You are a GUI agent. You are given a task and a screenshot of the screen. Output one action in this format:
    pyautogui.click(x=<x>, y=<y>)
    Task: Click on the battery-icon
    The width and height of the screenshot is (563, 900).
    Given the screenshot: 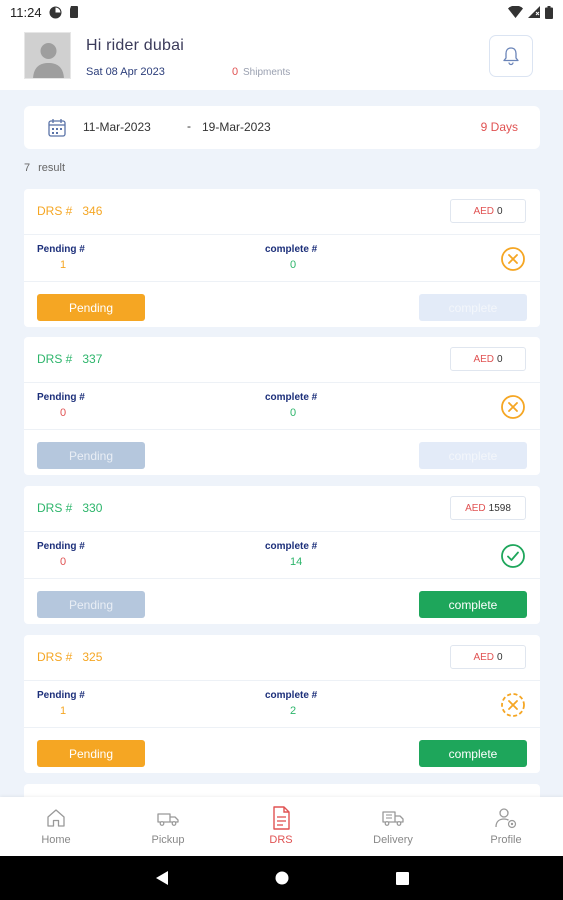 What is the action you would take?
    pyautogui.click(x=549, y=12)
    